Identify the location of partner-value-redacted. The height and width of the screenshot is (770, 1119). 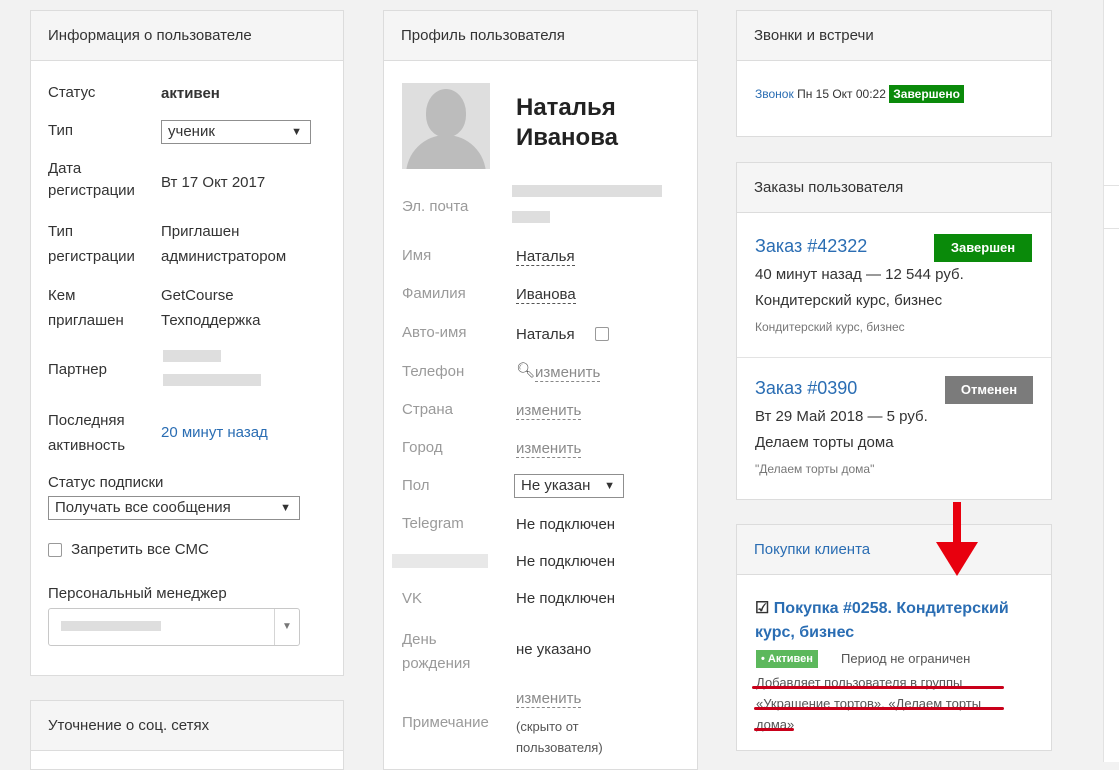
(192, 356).